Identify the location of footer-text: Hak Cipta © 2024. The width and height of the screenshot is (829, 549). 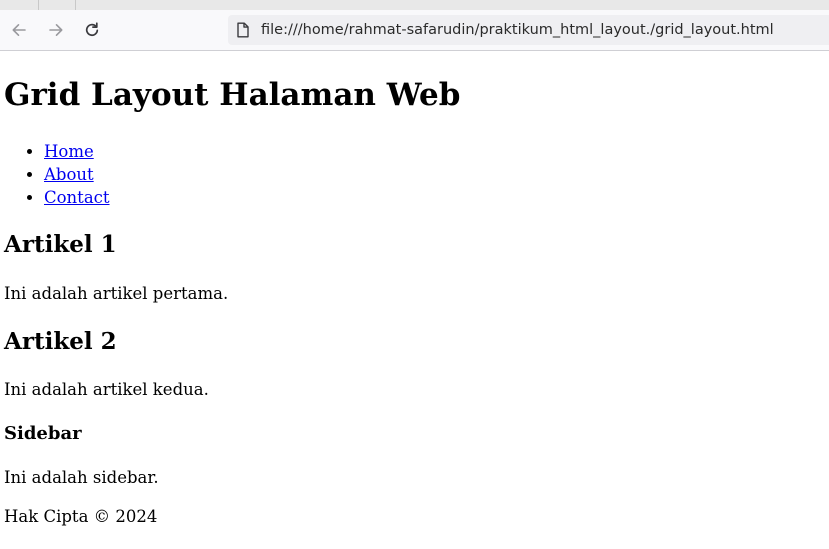
(81, 516).